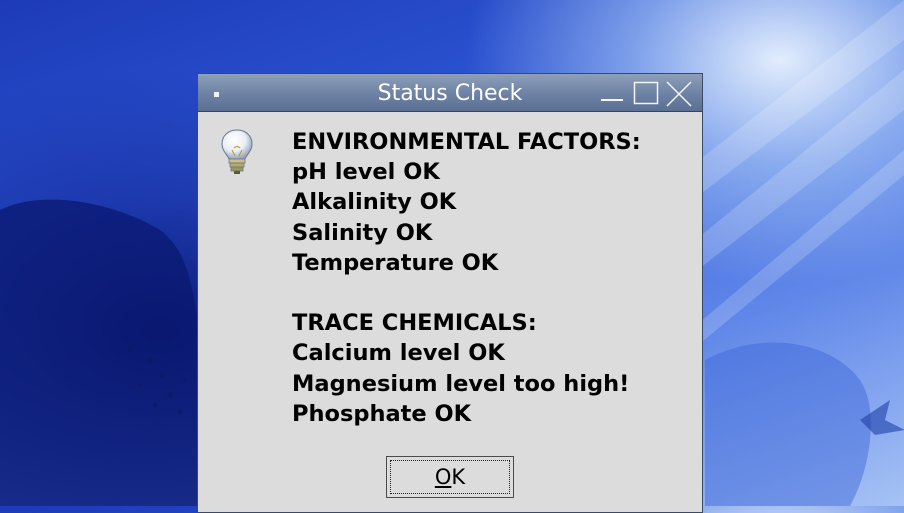  I want to click on ok-label-rest: K, so click(458, 477).